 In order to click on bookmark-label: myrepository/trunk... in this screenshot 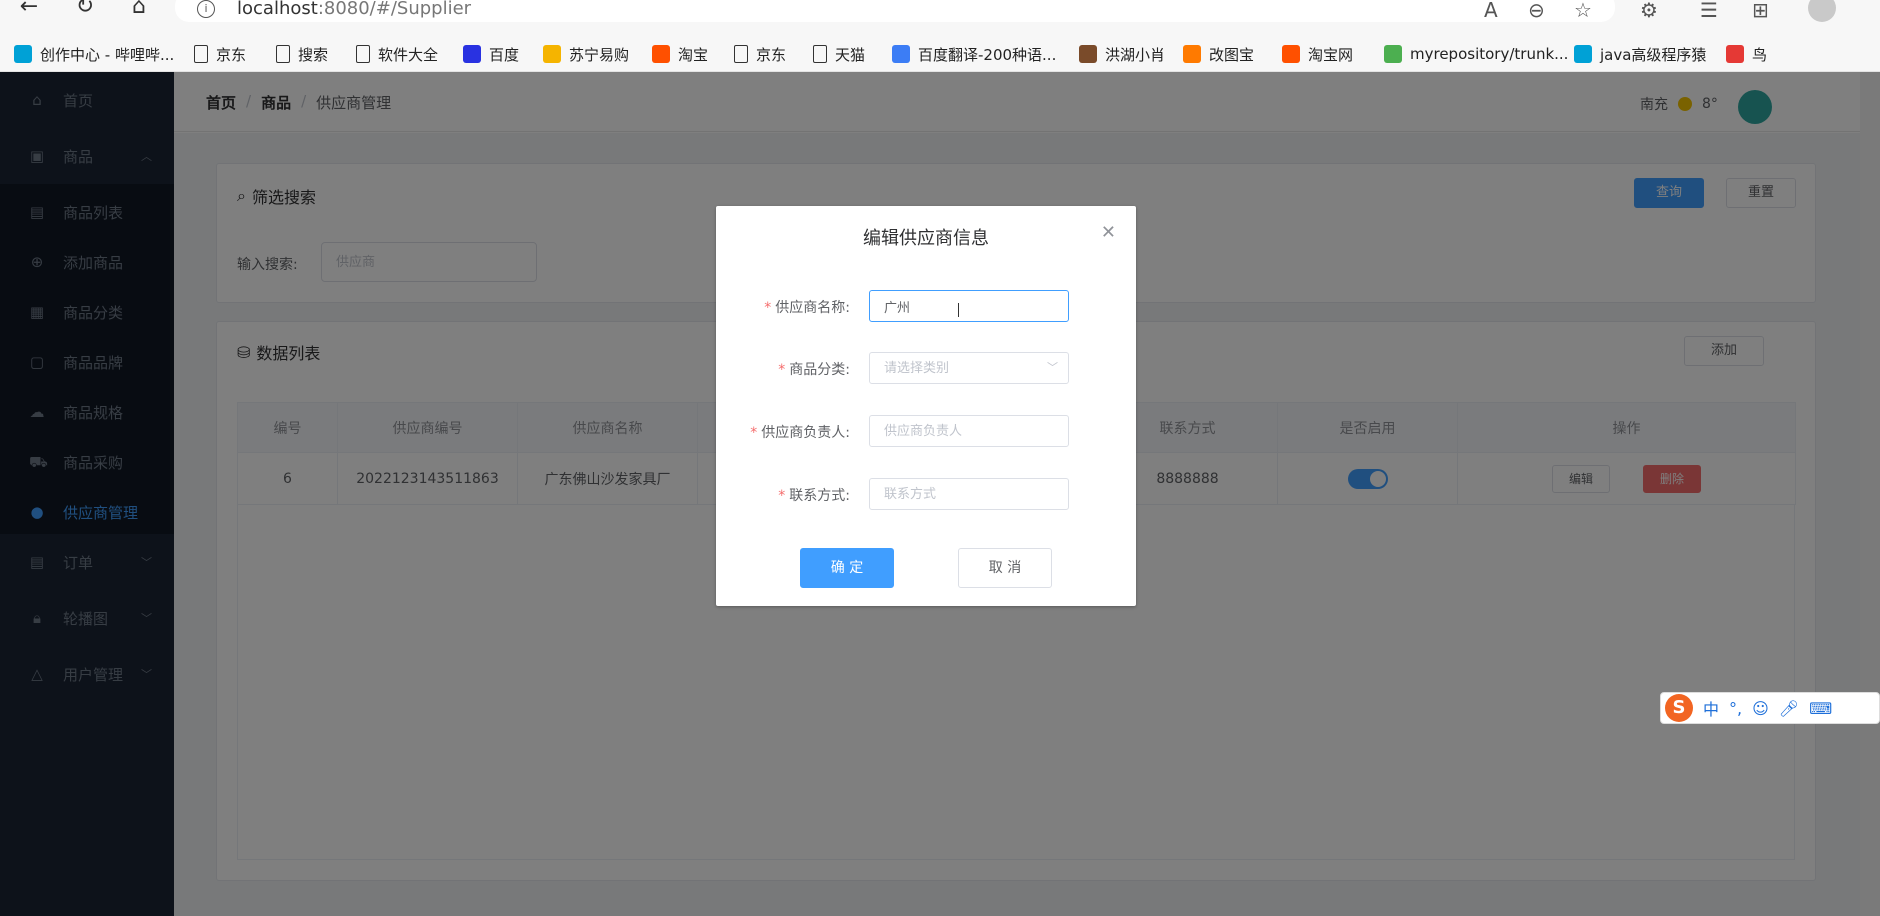, I will do `click(1489, 54)`.